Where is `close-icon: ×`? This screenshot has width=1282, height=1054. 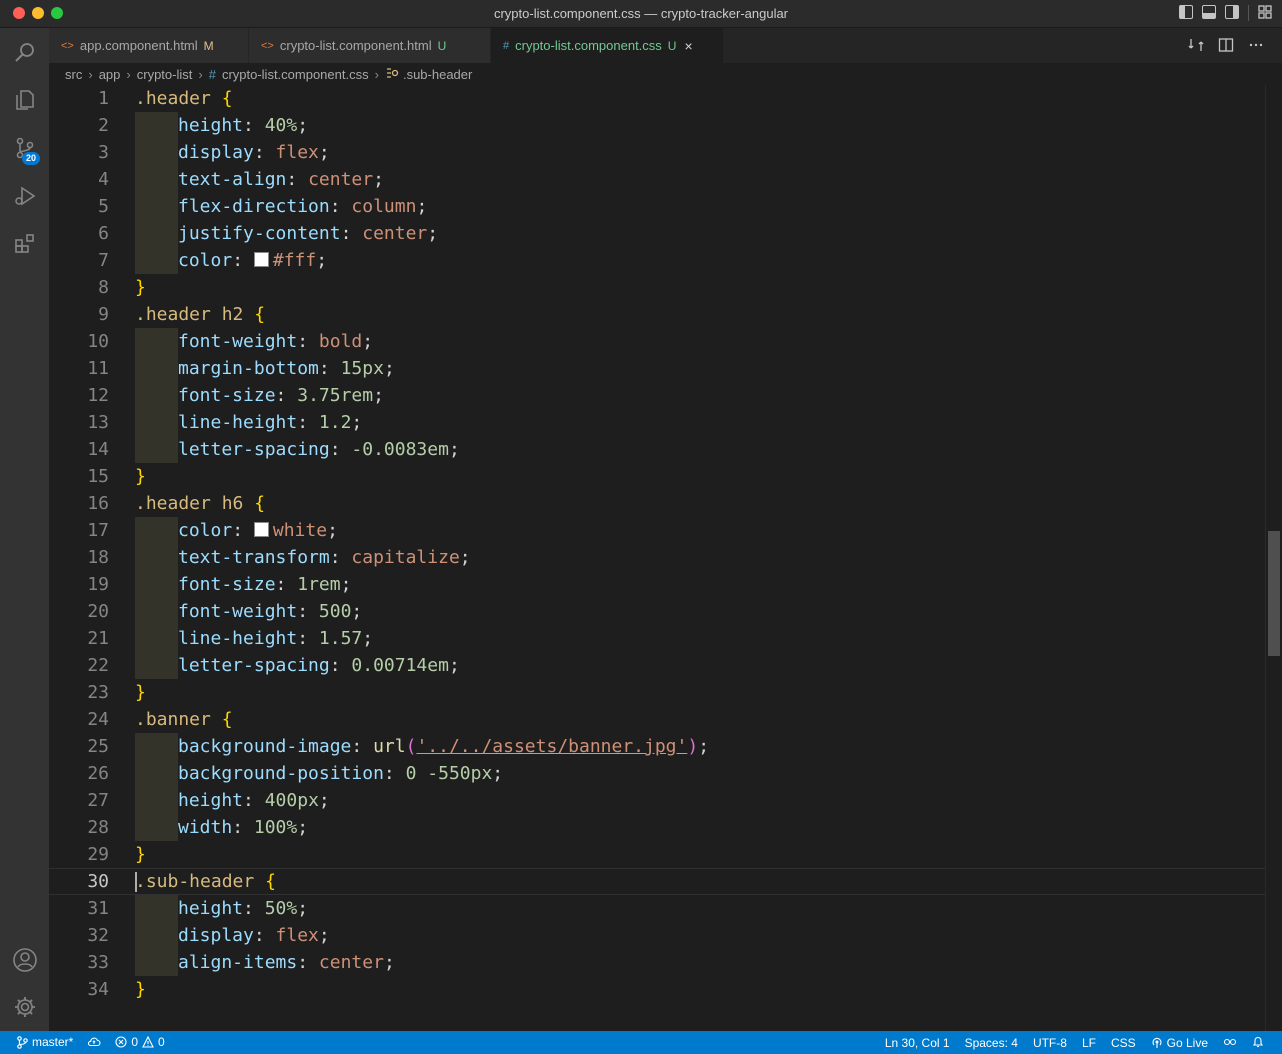 close-icon: × is located at coordinates (688, 46).